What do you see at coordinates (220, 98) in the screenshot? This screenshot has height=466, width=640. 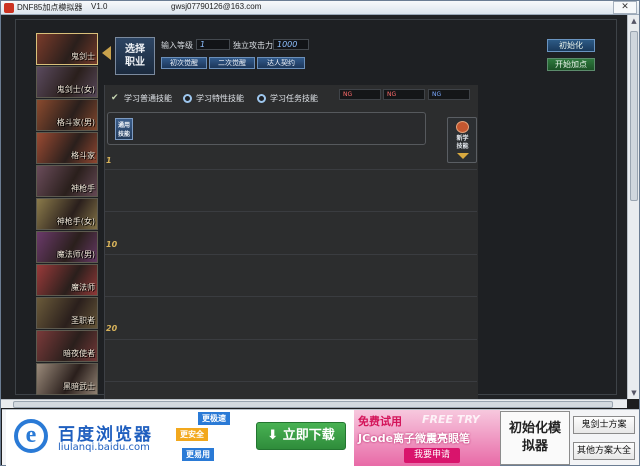 I see `option-special-label: 学习特性技能` at bounding box center [220, 98].